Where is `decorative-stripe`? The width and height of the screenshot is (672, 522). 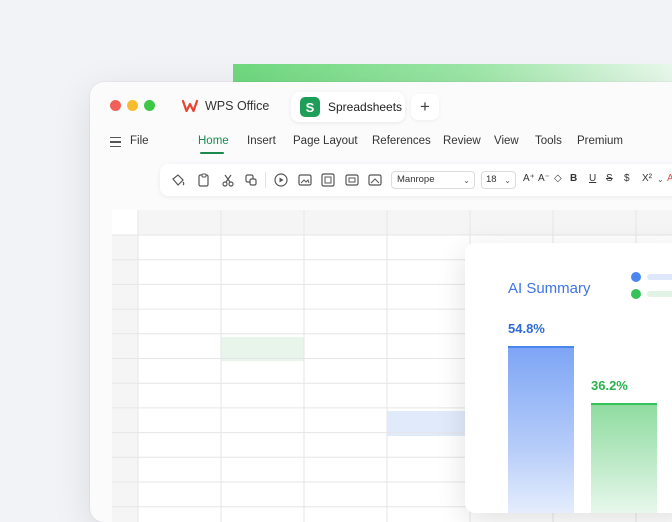 decorative-stripe is located at coordinates (452, 73).